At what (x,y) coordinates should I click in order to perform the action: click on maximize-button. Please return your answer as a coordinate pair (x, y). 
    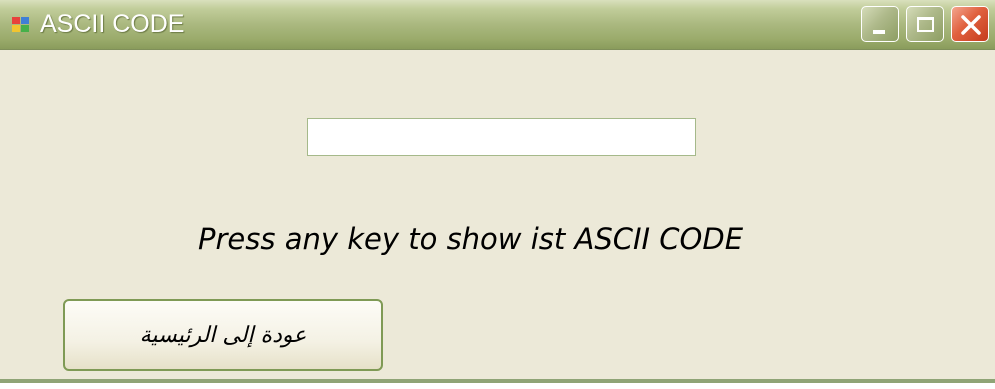
    Looking at the image, I should click on (925, 24).